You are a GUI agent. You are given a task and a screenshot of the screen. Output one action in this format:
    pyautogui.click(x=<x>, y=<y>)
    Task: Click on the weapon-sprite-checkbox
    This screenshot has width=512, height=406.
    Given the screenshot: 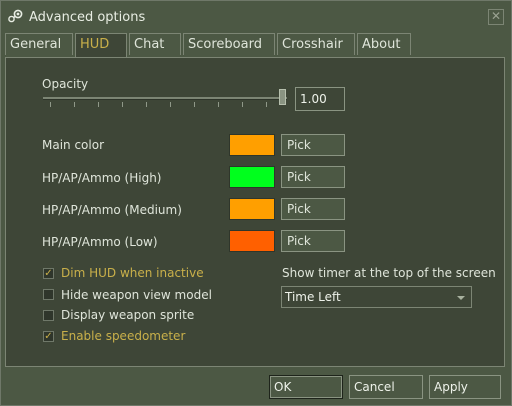 What is the action you would take?
    pyautogui.click(x=48, y=315)
    